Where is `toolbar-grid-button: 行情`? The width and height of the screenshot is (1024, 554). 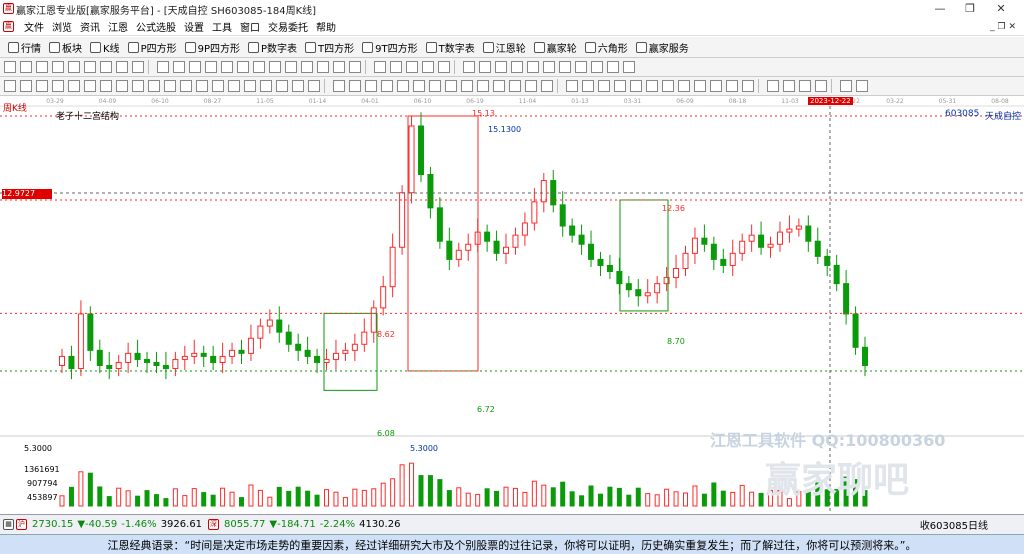 toolbar-grid-button: 行情 is located at coordinates (24, 47).